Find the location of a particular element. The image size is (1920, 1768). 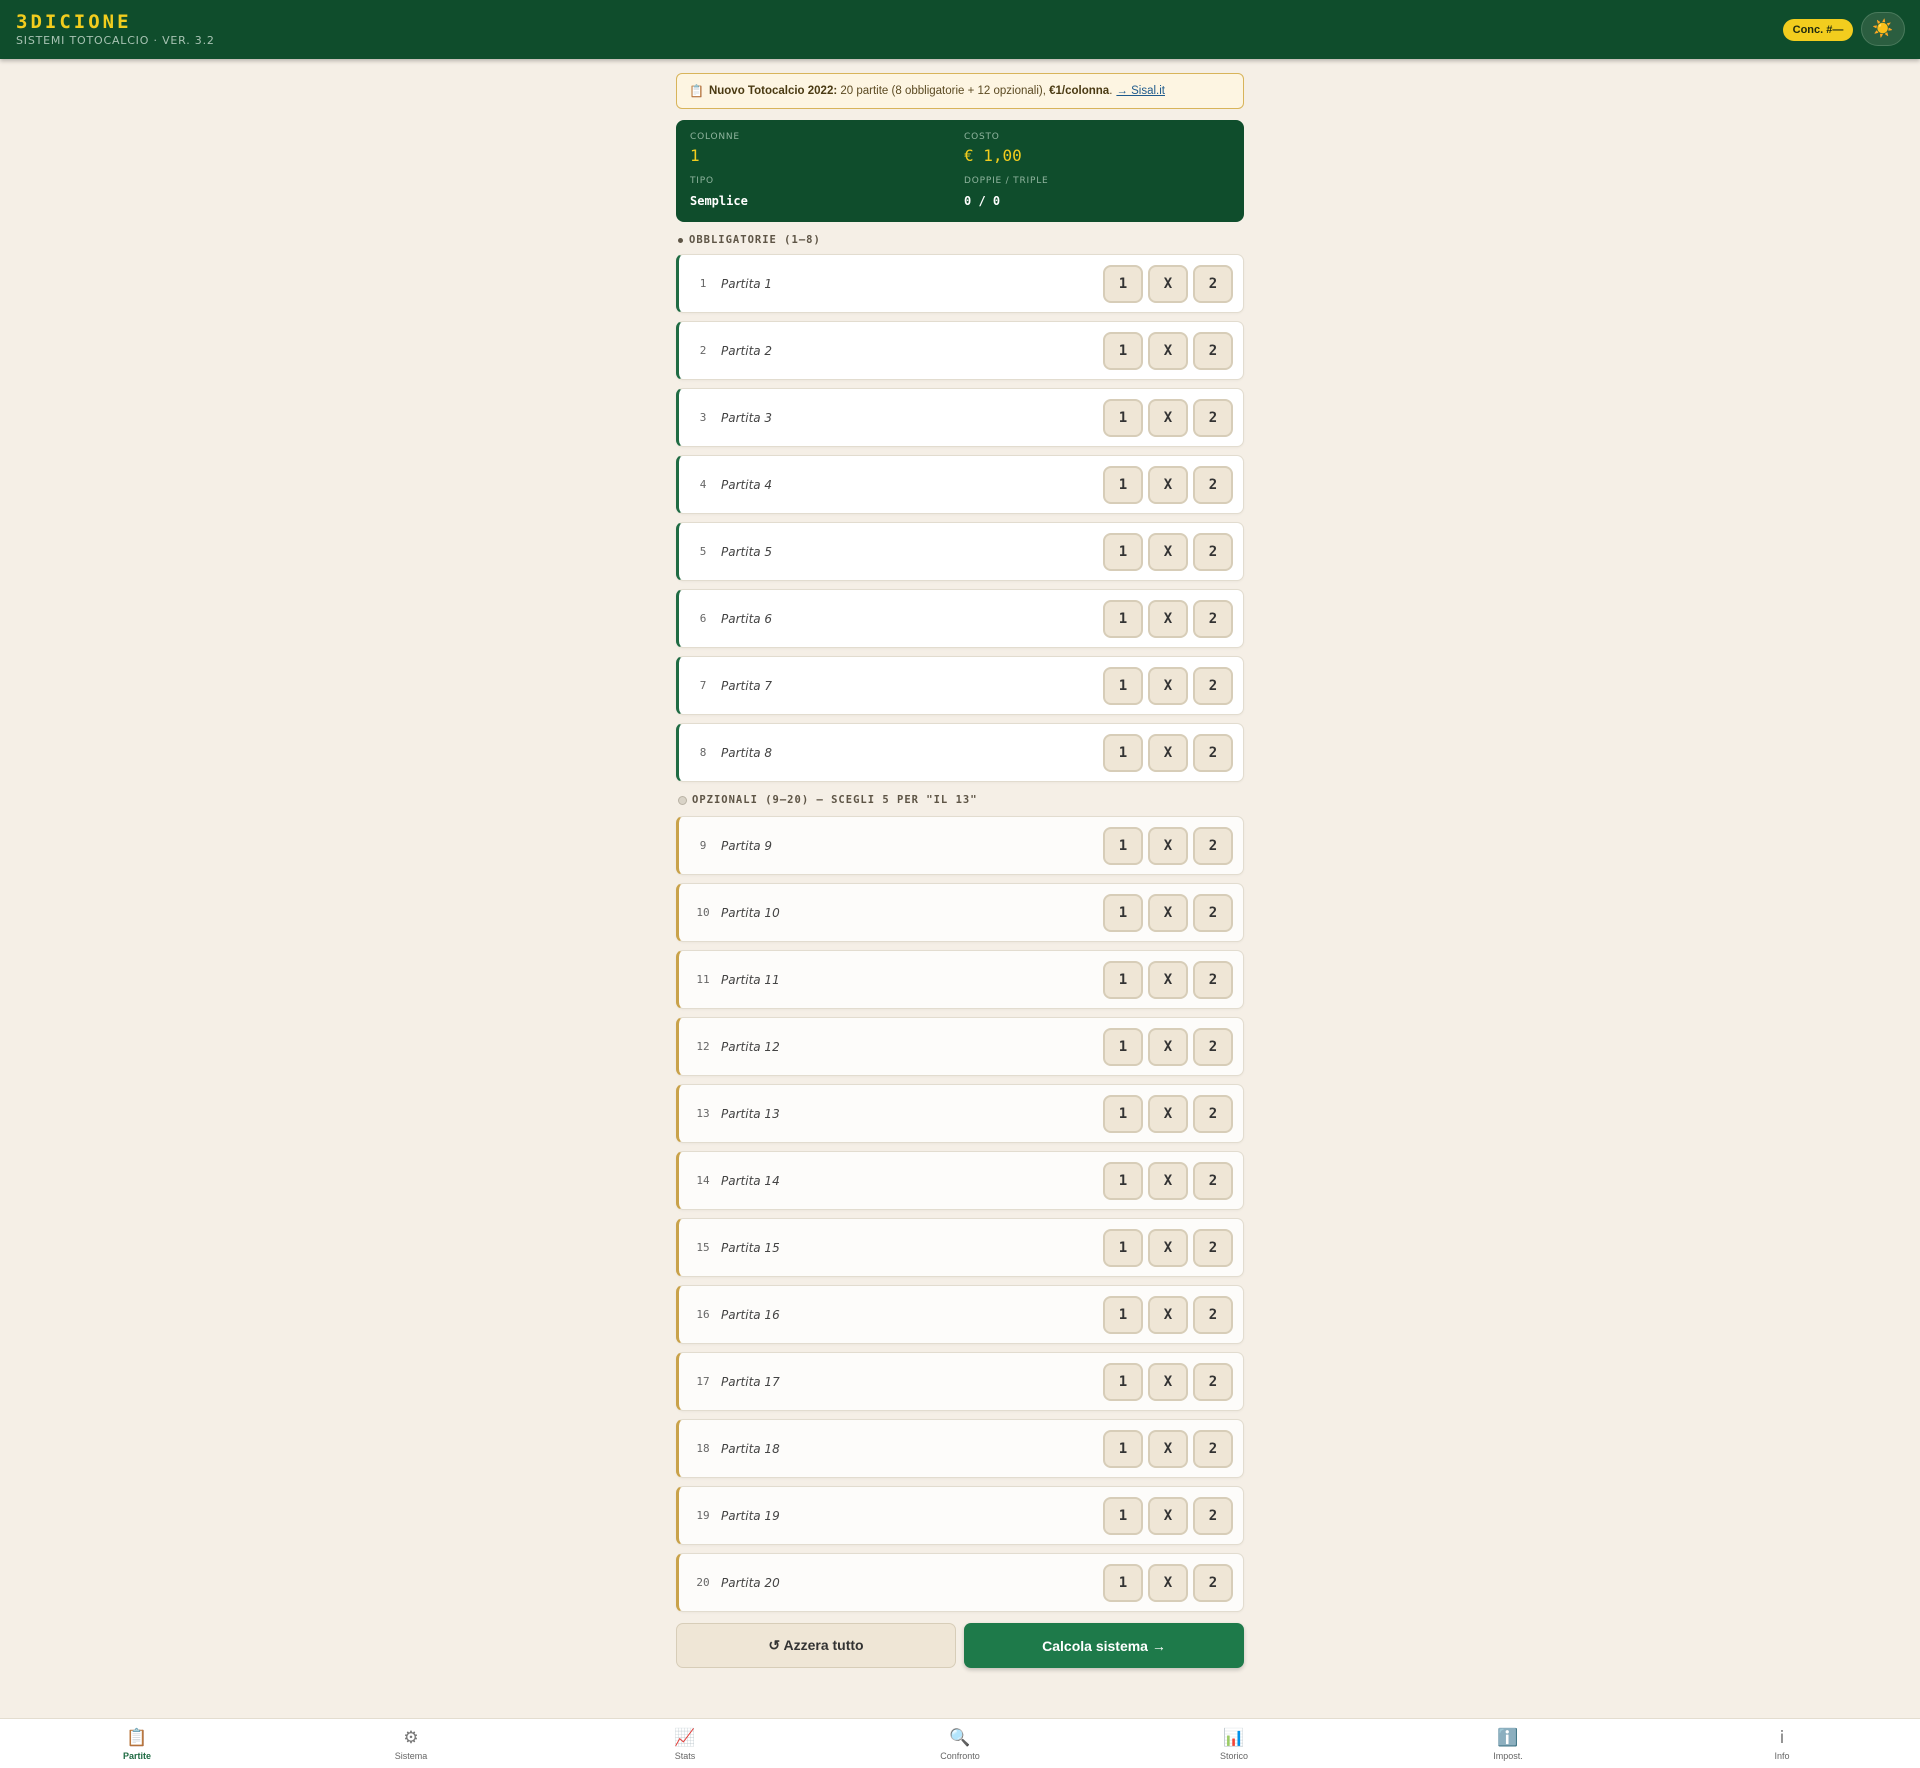

notice-bold: Nuovo Totocalcio 2022: is located at coordinates (773, 91).